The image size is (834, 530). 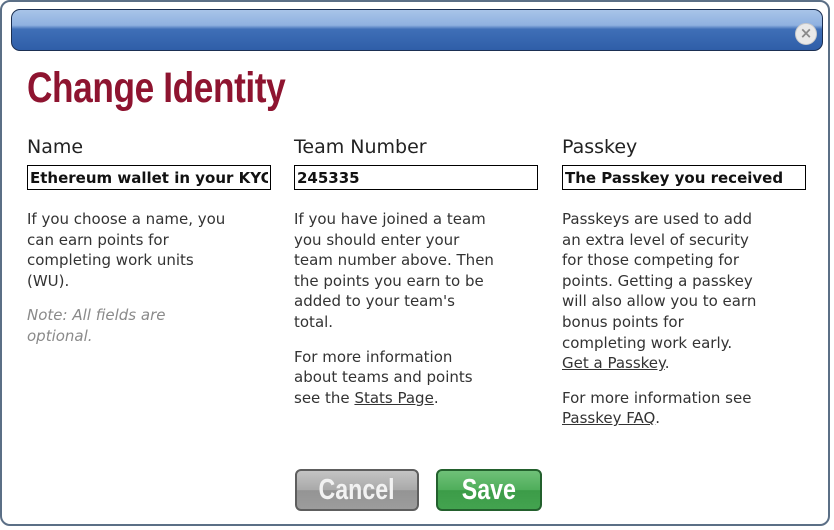 What do you see at coordinates (149, 177) in the screenshot?
I see `name-input` at bounding box center [149, 177].